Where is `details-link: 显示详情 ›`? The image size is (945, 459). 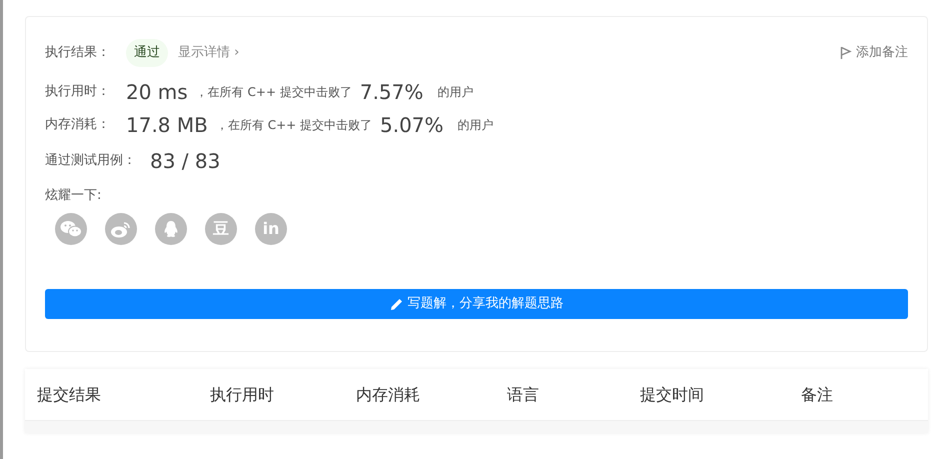 details-link: 显示详情 › is located at coordinates (209, 52).